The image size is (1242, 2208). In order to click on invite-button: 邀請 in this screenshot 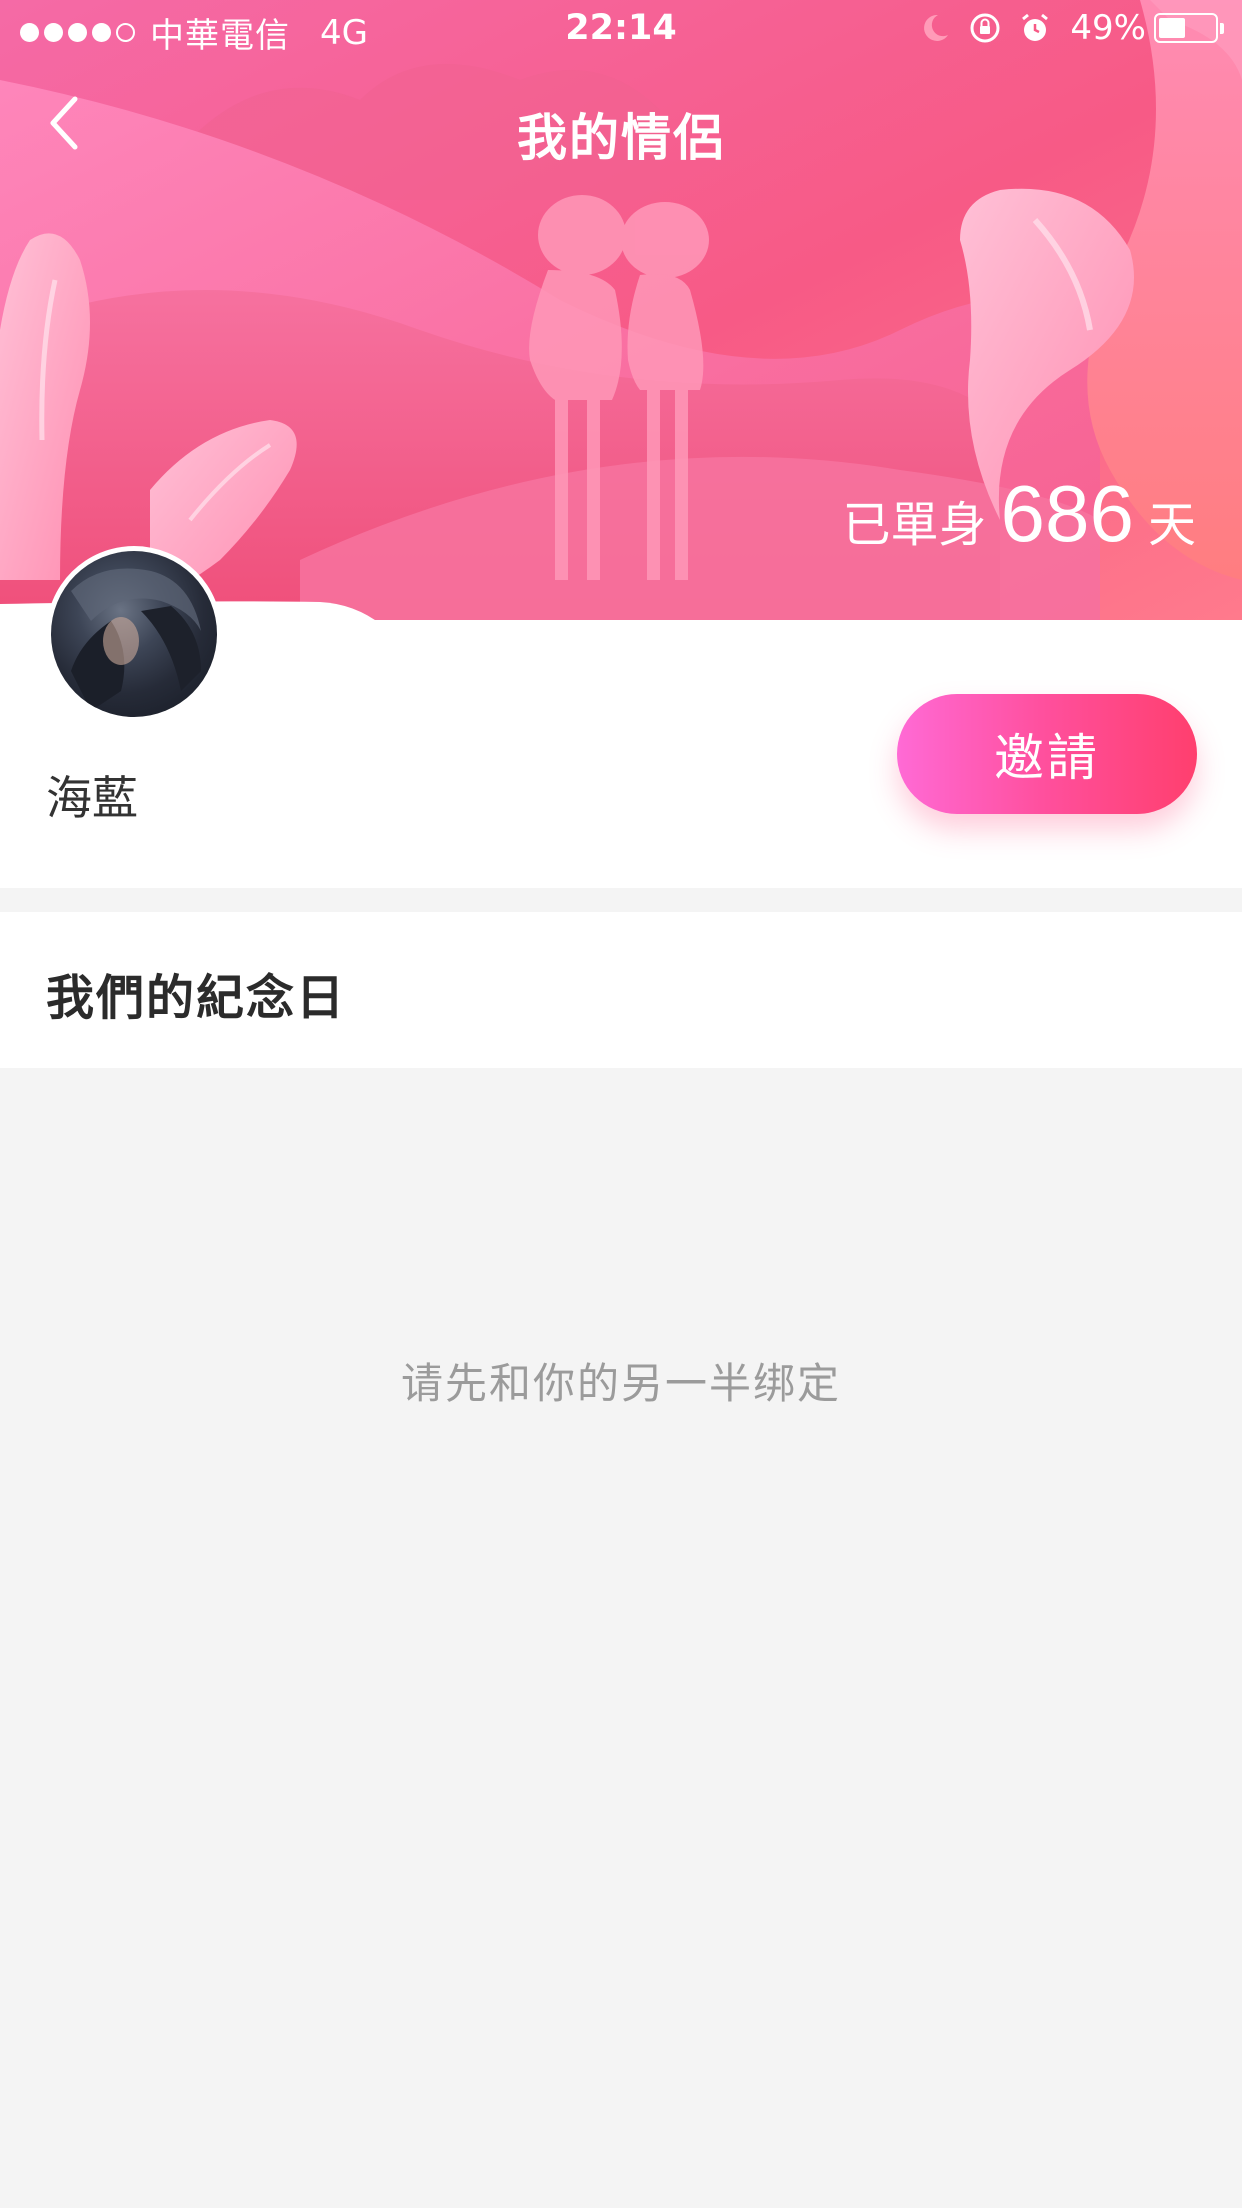, I will do `click(1047, 754)`.